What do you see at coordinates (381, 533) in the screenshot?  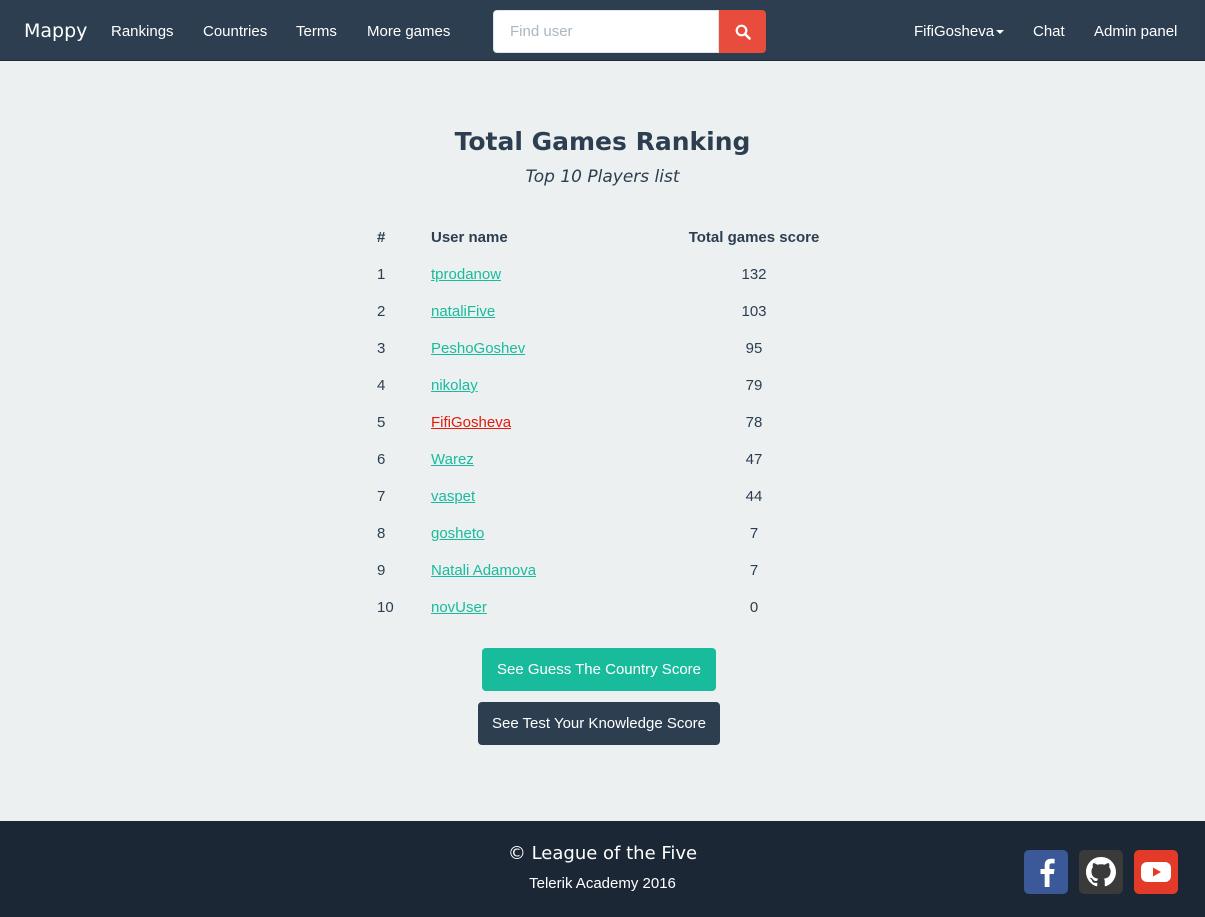 I see `rank-cell: 8` at bounding box center [381, 533].